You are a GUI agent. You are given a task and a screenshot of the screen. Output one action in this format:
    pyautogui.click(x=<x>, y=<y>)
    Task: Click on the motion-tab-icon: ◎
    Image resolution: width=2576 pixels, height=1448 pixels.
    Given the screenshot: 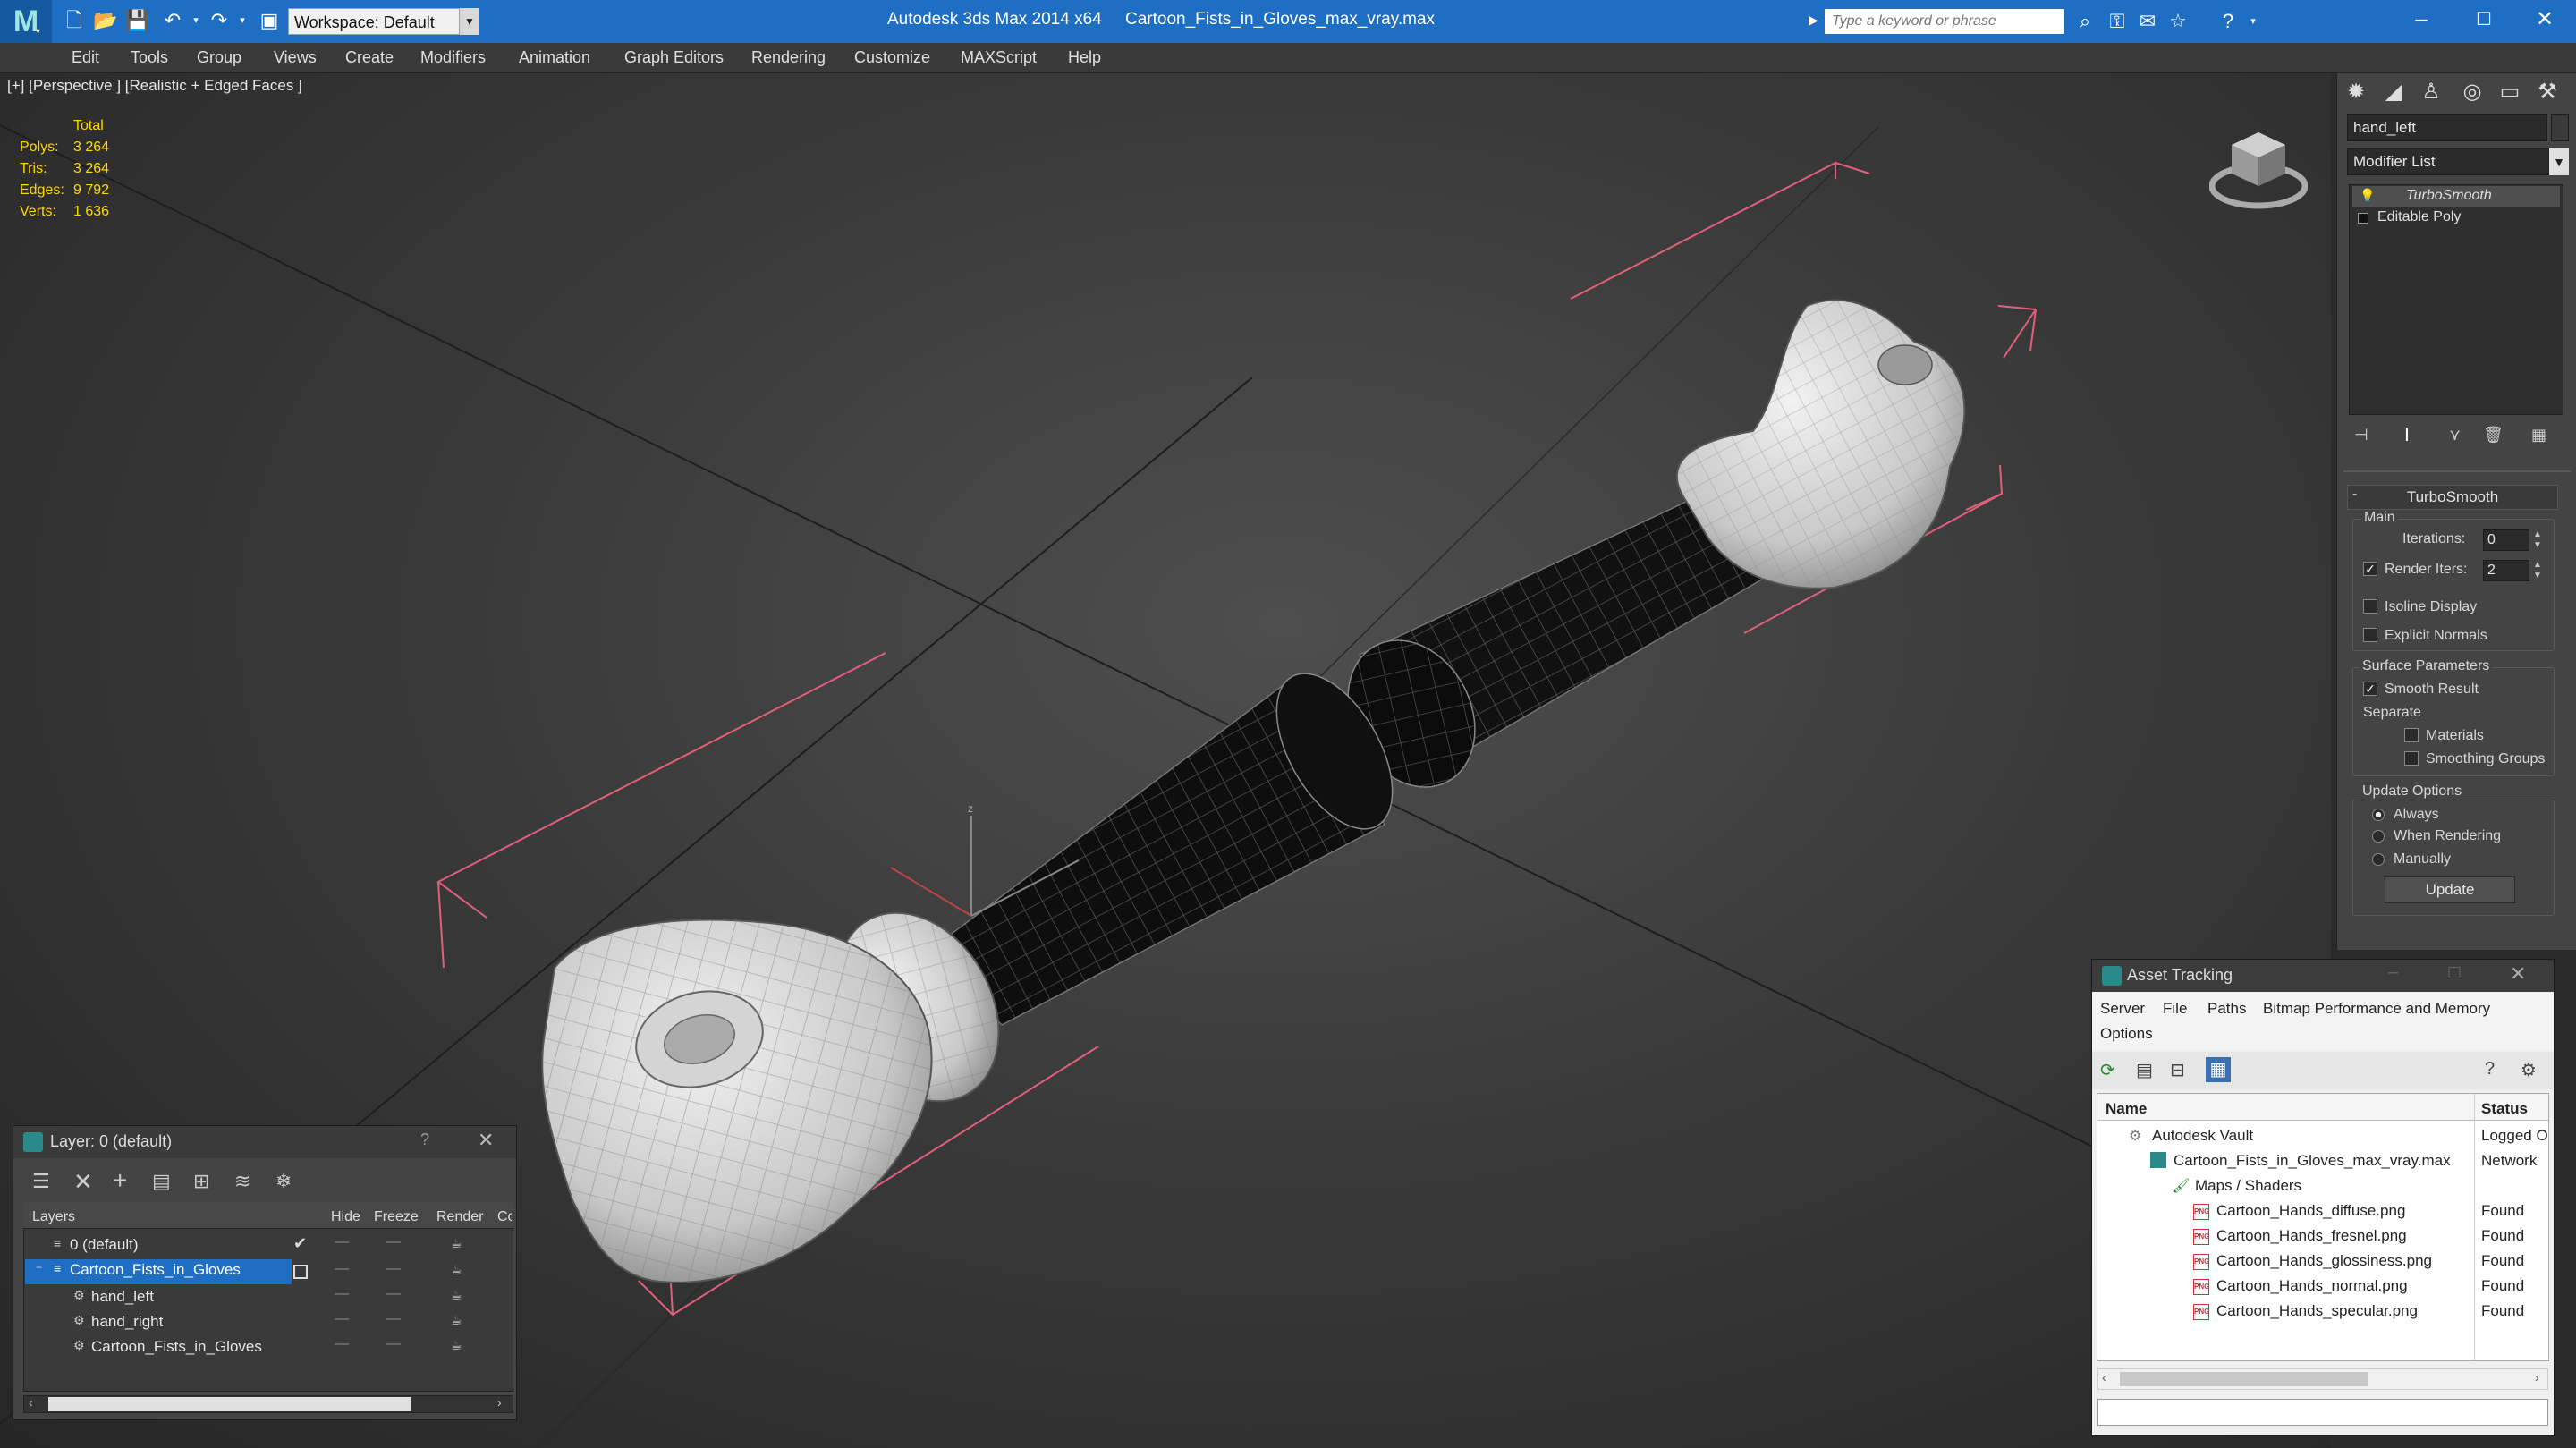 What is the action you would take?
    pyautogui.click(x=2472, y=92)
    